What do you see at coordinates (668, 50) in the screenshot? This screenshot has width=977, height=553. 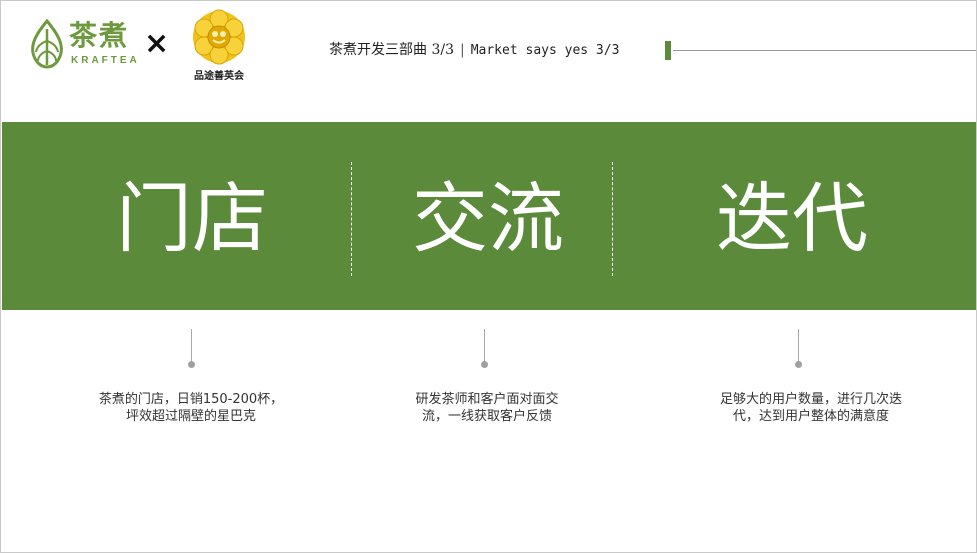 I see `header-accent-marker` at bounding box center [668, 50].